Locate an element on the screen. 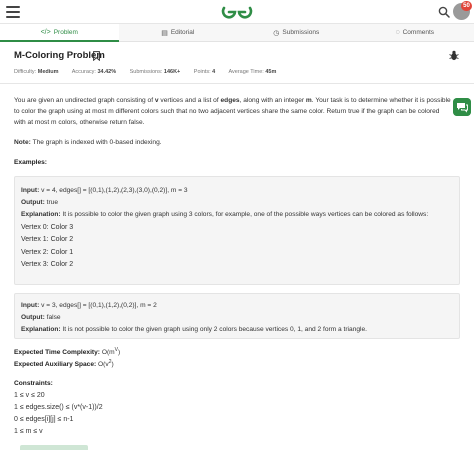 The height and width of the screenshot is (450, 474). expected-auxiliary-space: Expected Auxiliary Space: O(v2) is located at coordinates (64, 364).